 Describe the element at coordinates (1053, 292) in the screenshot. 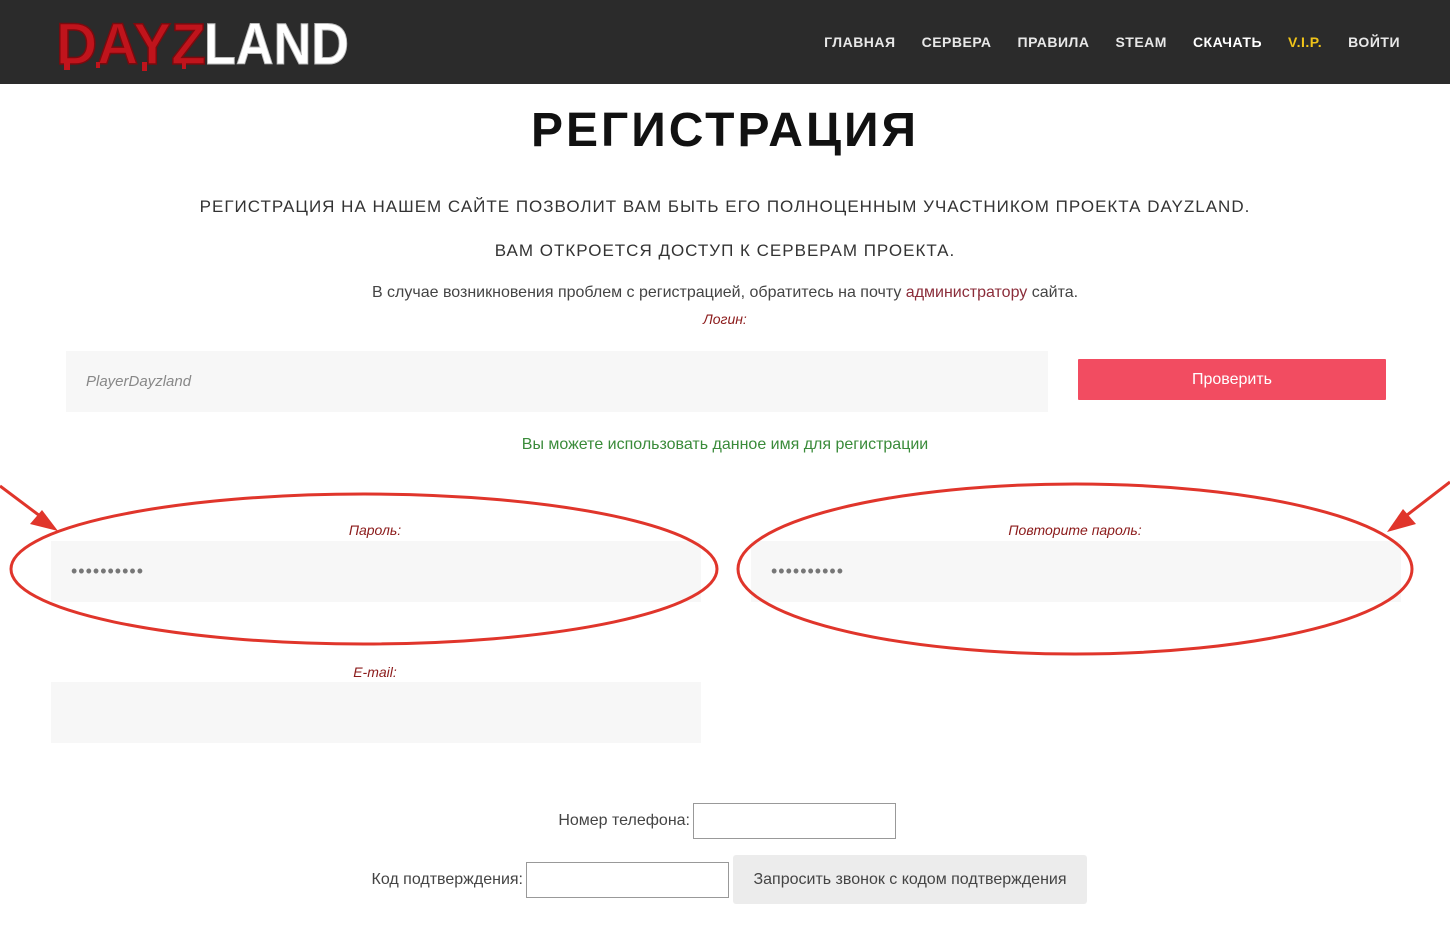

I see `help-text-after: сайта.` at that location.